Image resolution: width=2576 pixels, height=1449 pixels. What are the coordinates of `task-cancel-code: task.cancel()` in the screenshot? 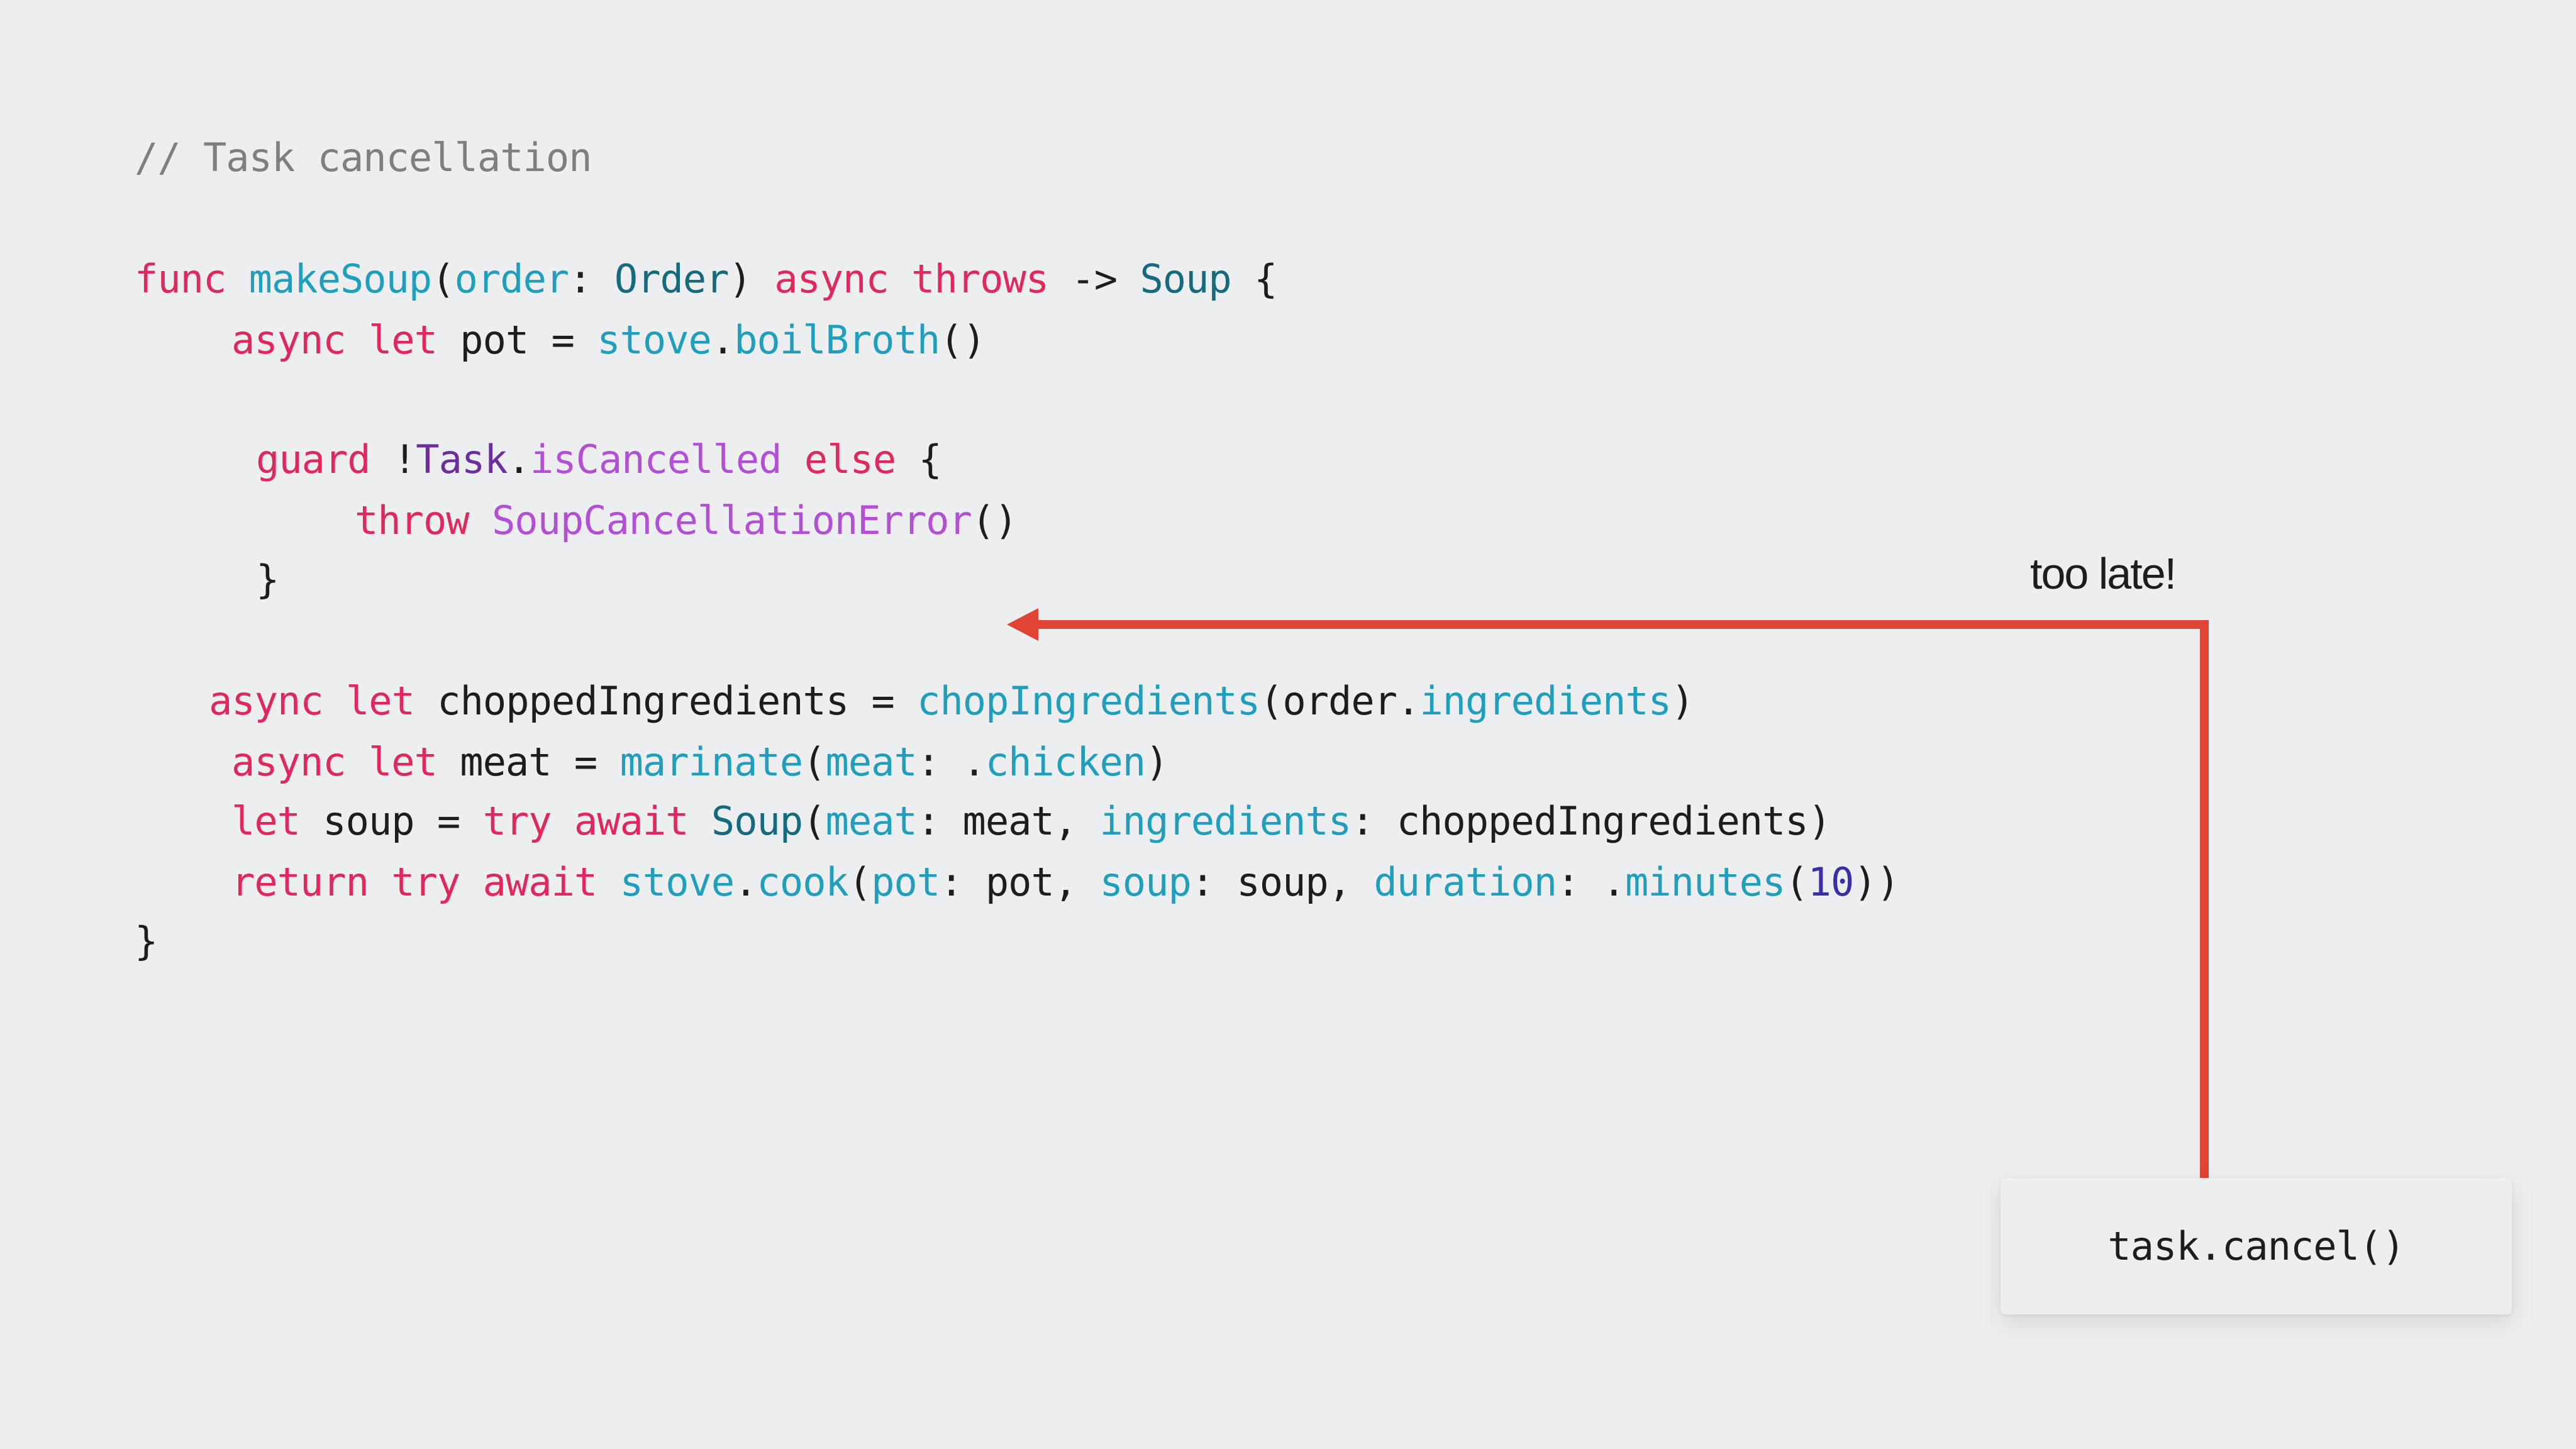 It's located at (2256, 1246).